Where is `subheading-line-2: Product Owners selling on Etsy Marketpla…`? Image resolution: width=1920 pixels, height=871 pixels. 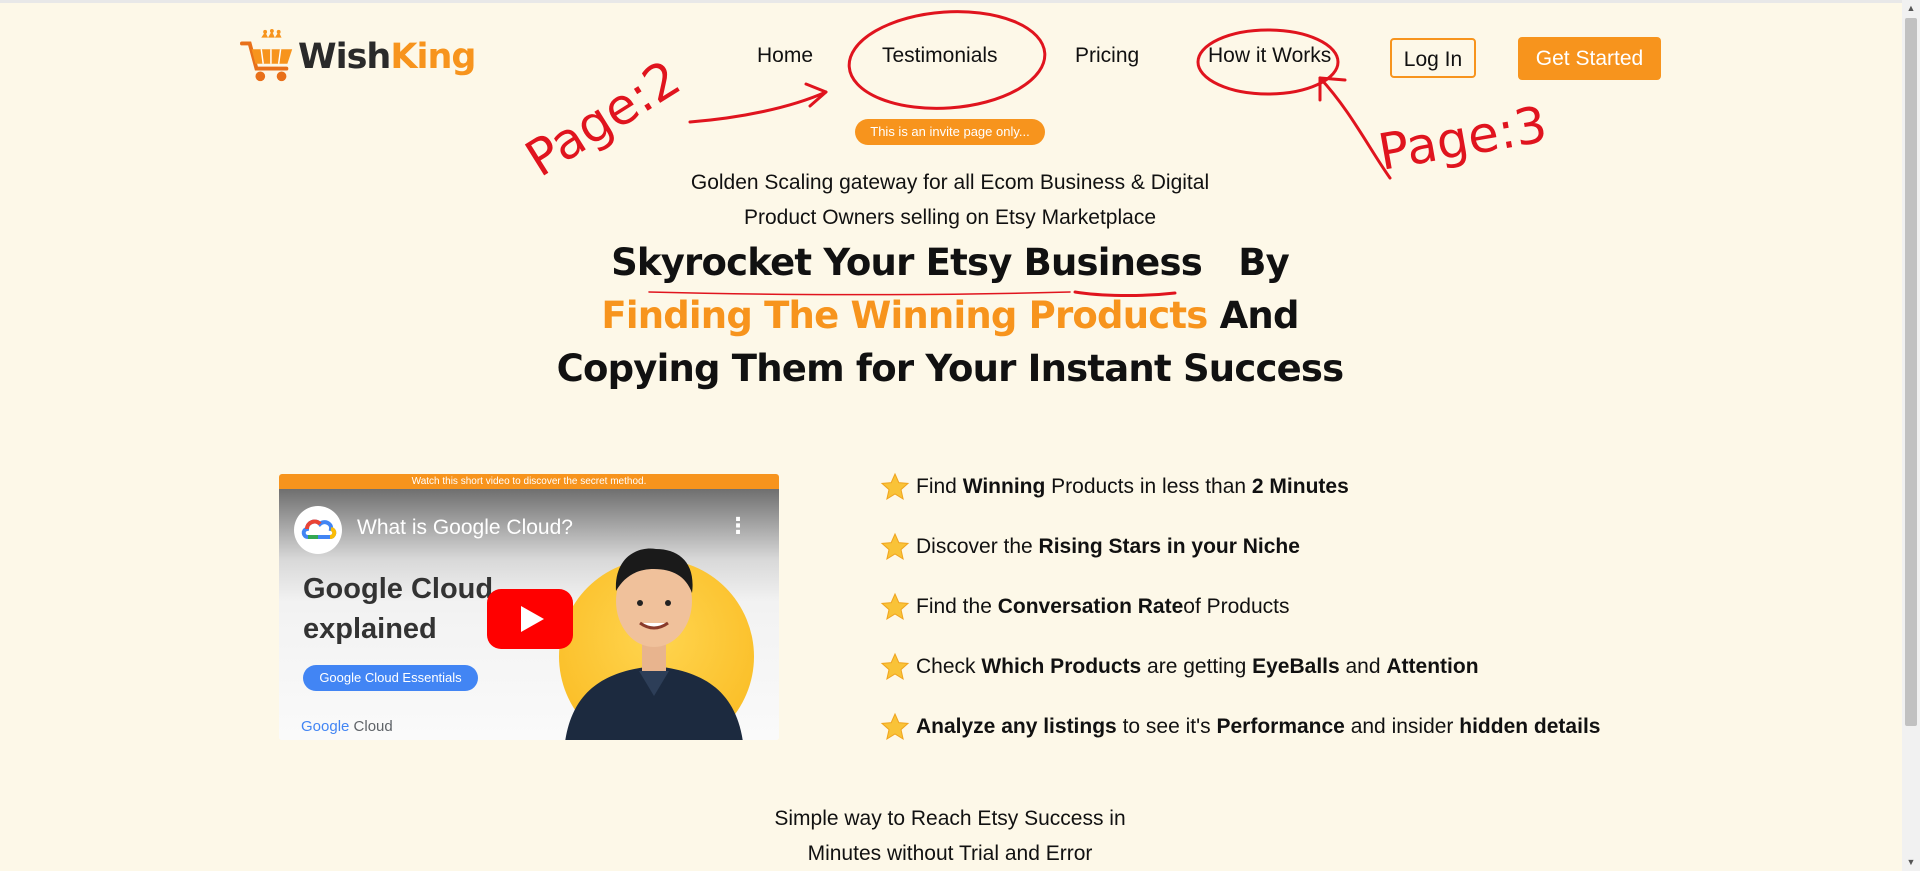 subheading-line-2: Product Owners selling on Etsy Marketpla… is located at coordinates (949, 217).